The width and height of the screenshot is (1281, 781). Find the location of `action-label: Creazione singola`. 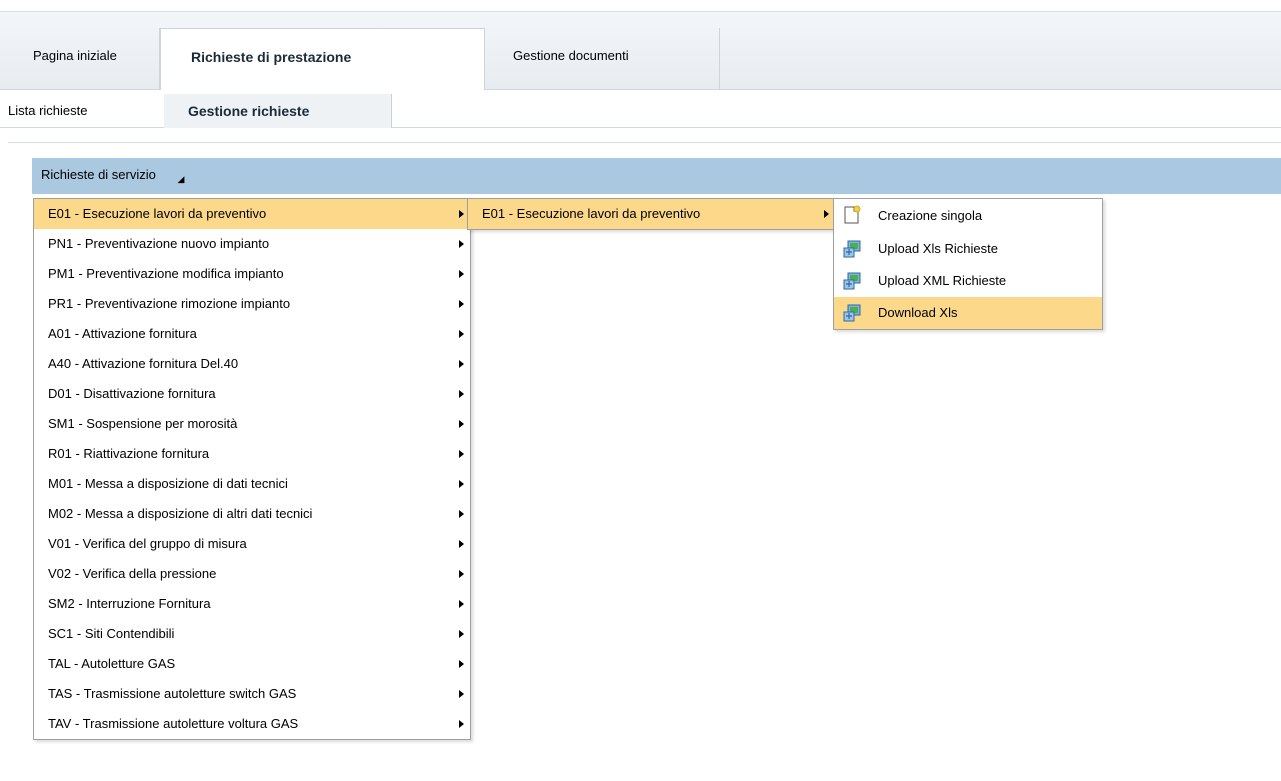

action-label: Creazione singola is located at coordinates (930, 215).